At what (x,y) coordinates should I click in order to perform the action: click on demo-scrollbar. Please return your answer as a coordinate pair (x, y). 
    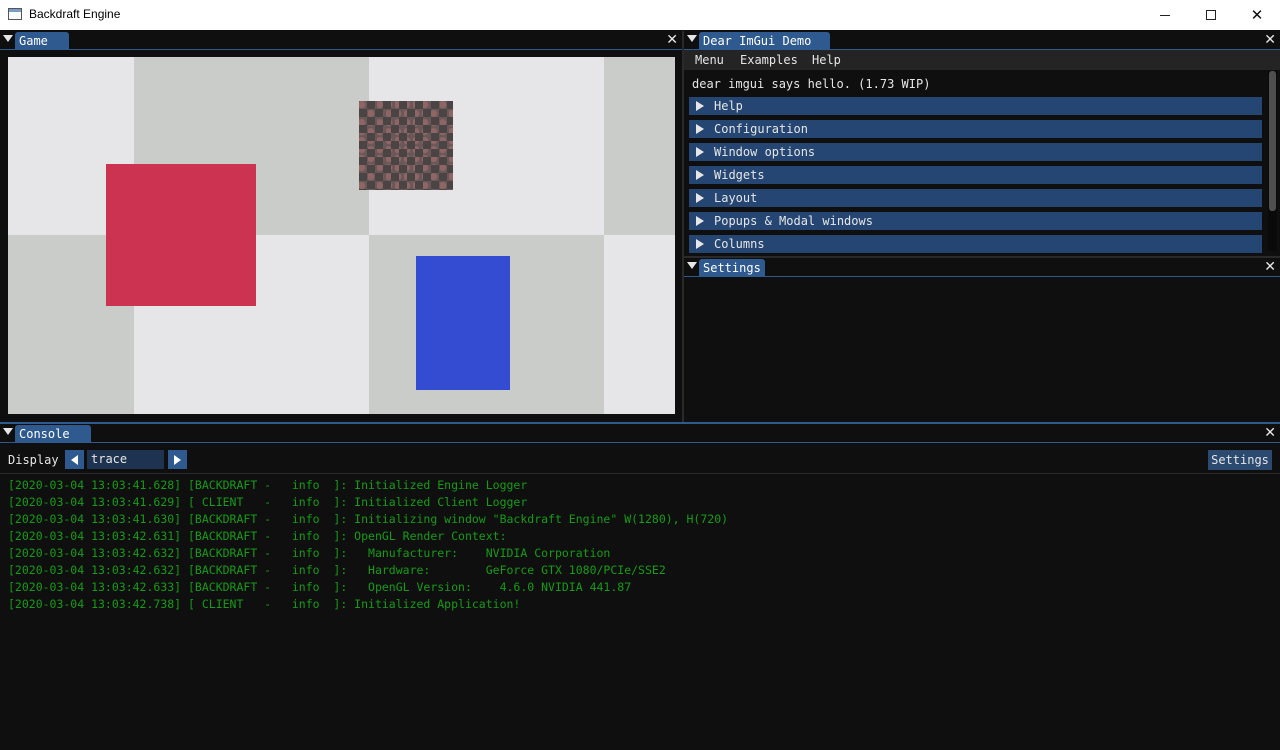
    Looking at the image, I should click on (1272, 161).